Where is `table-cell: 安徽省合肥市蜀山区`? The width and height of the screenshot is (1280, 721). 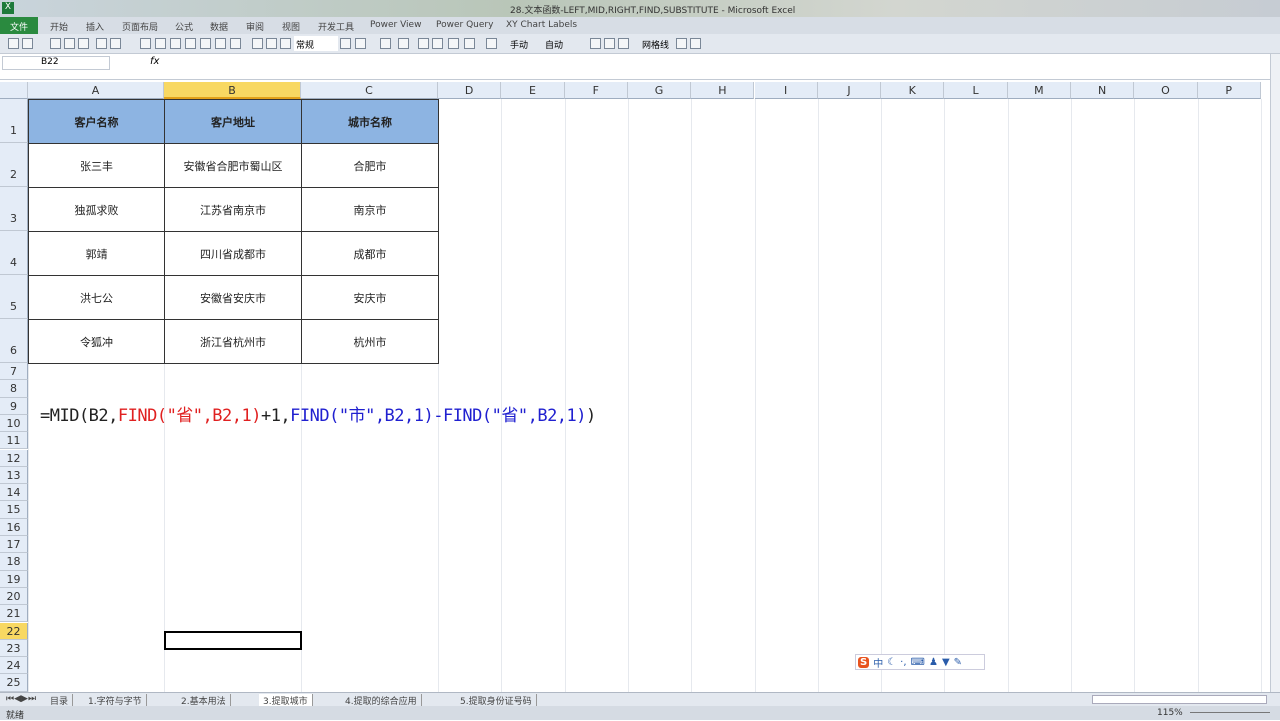 table-cell: 安徽省合肥市蜀山区 is located at coordinates (233, 165).